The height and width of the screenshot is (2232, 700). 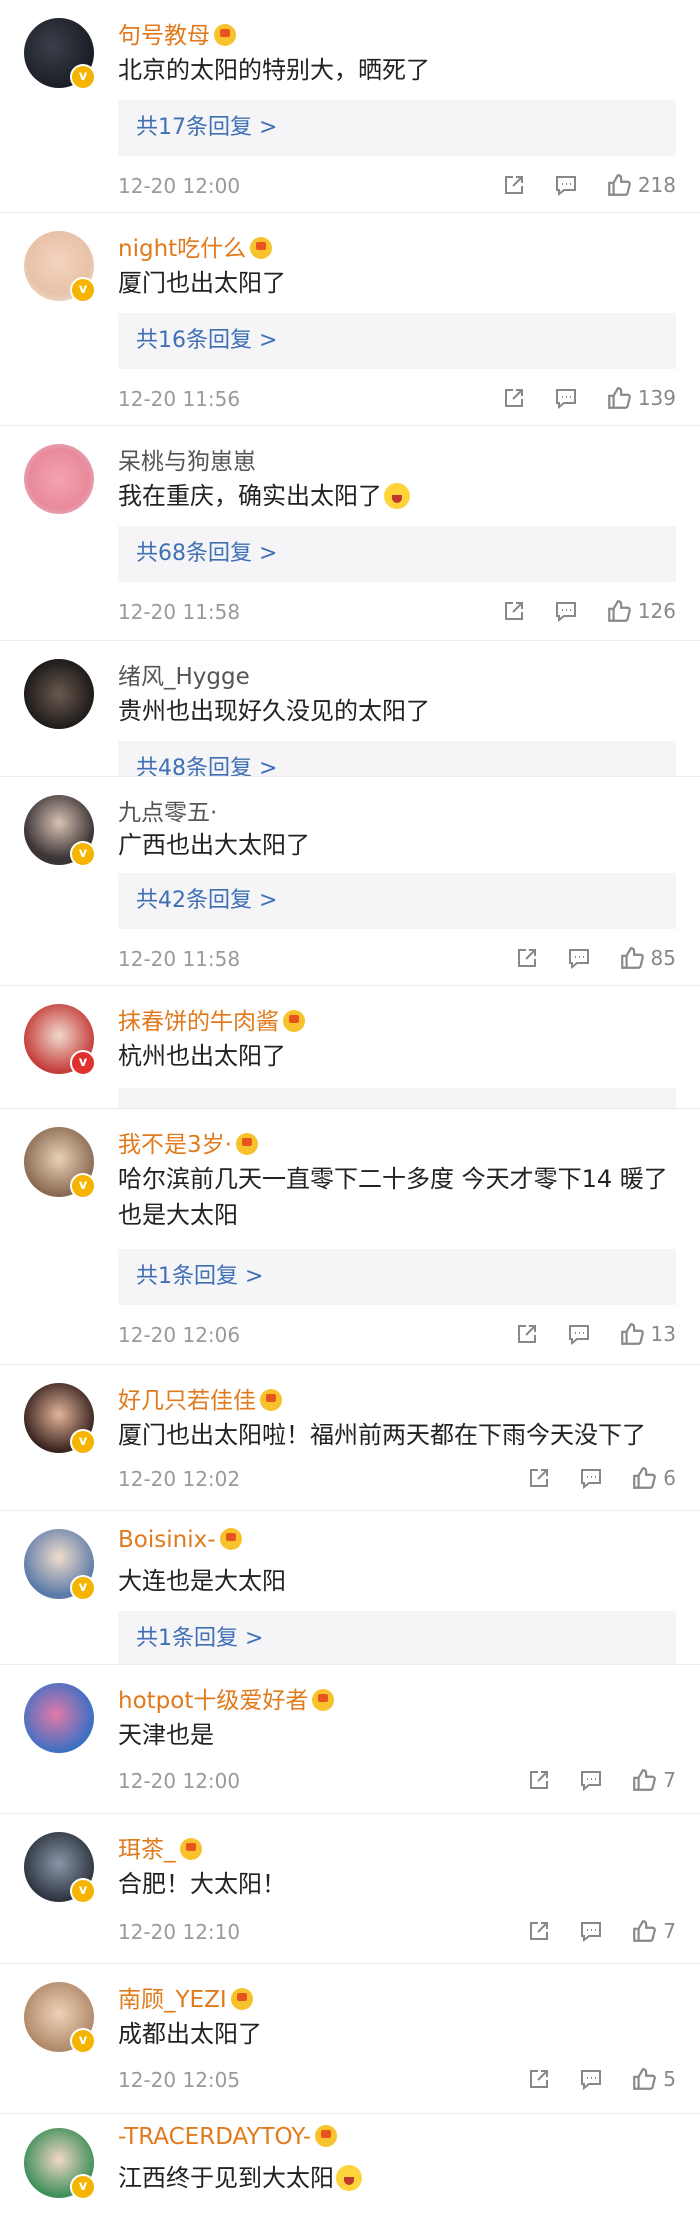 I want to click on like-button: 126, so click(x=641, y=611).